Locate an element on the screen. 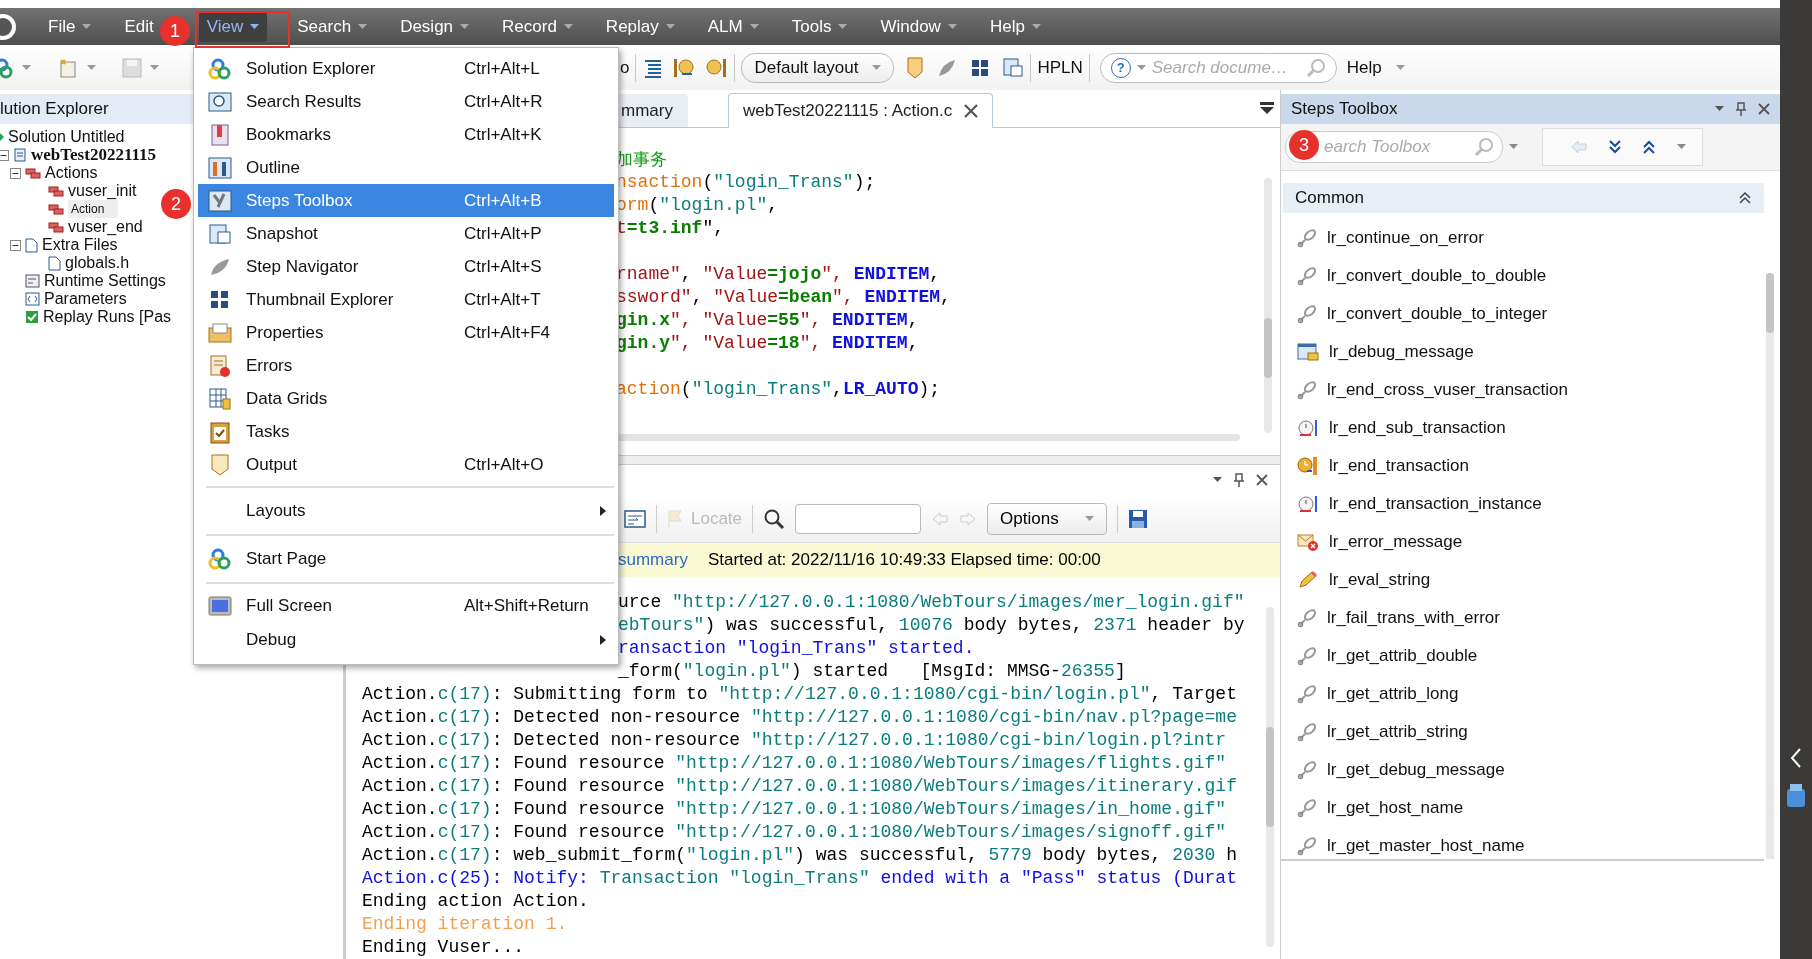 This screenshot has height=959, width=1812. monitor-icon is located at coordinates (220, 605).